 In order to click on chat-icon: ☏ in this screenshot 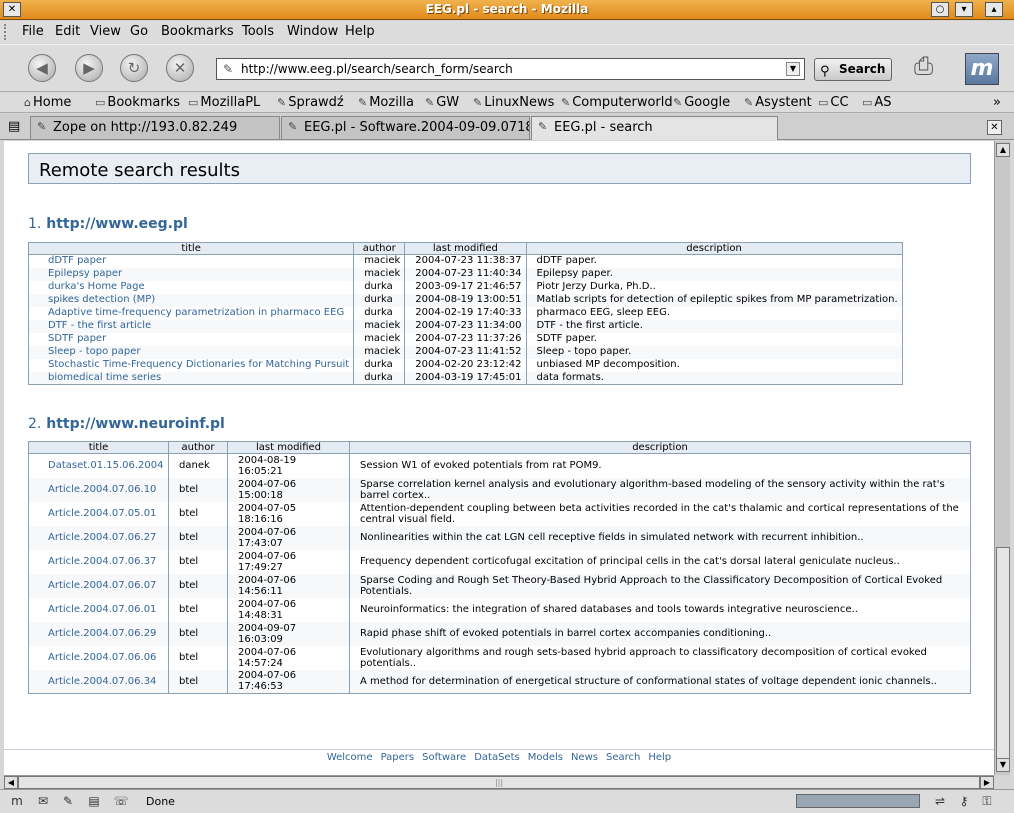, I will do `click(121, 801)`.